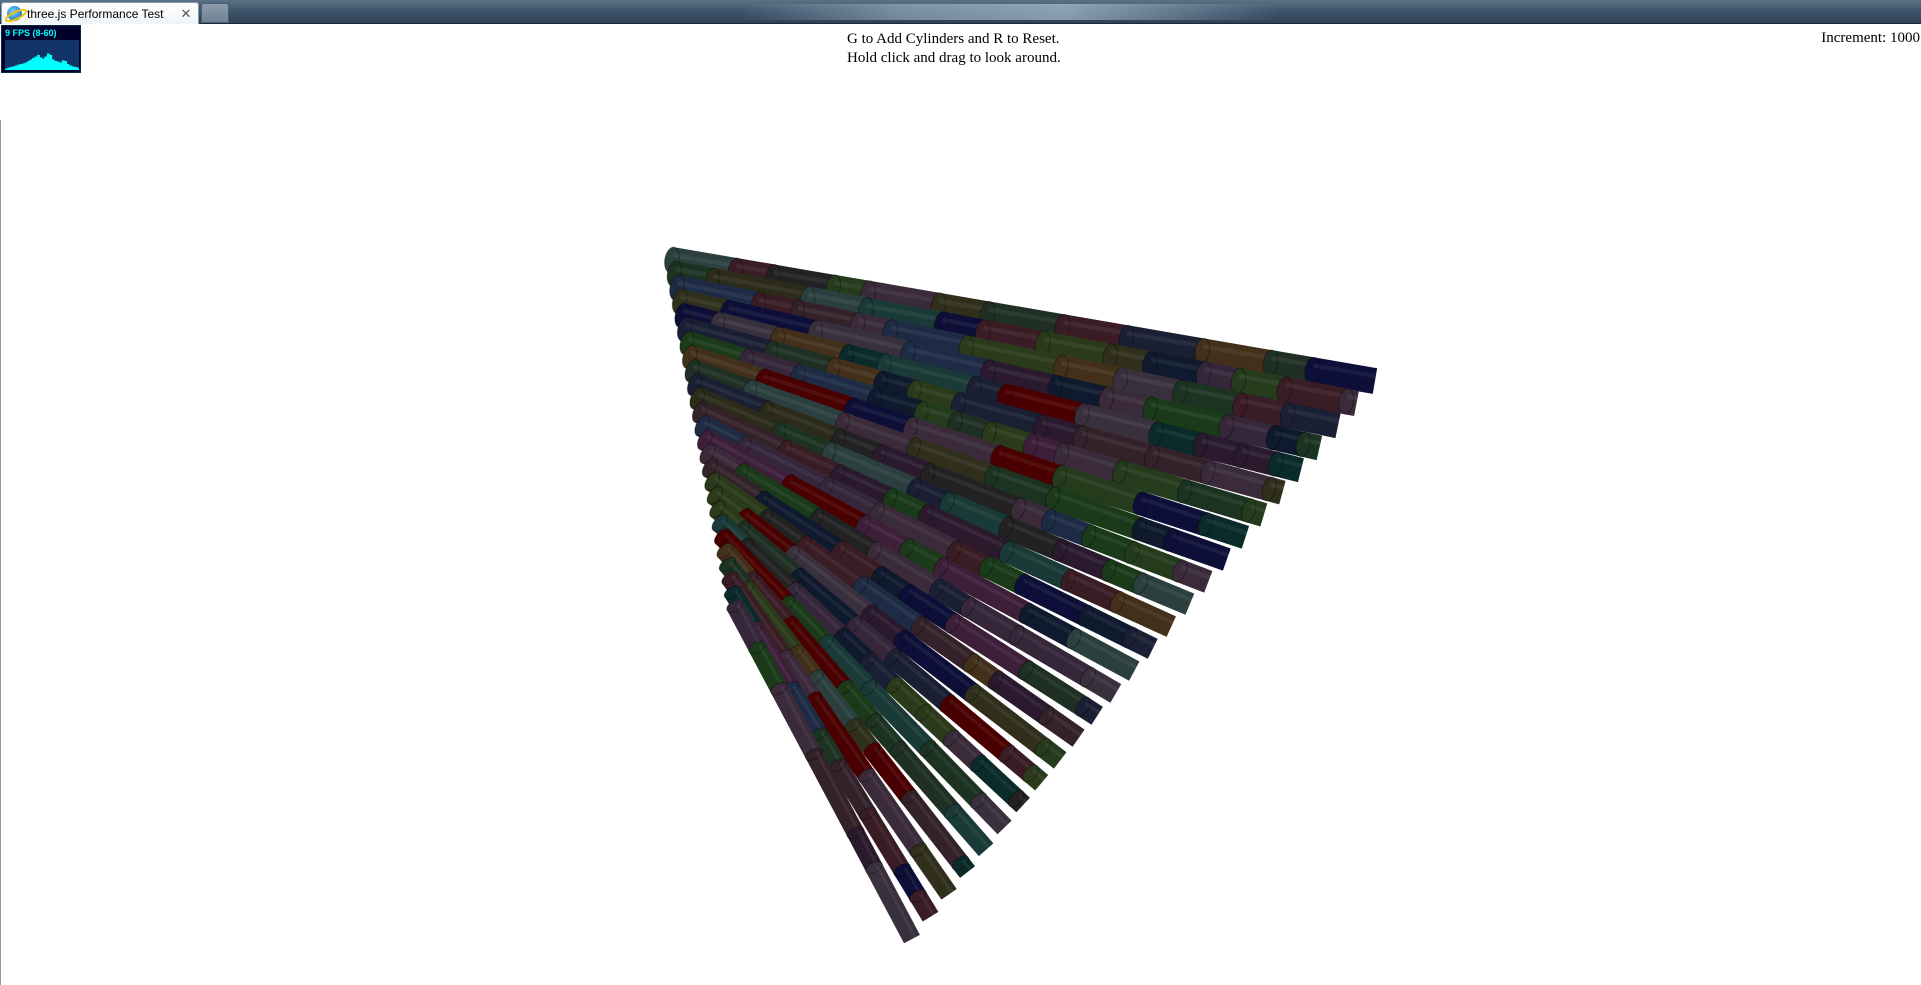 This screenshot has width=1921, height=985. I want to click on page-left-border, so click(0, 552).